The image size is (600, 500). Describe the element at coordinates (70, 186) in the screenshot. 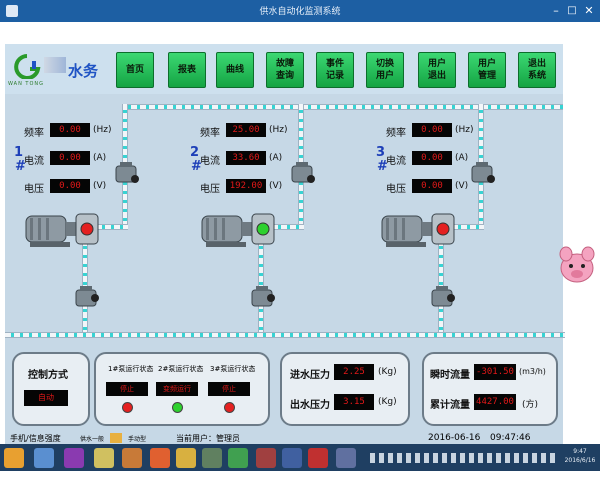

I see `pump-1-voltage-value: 0.00` at that location.